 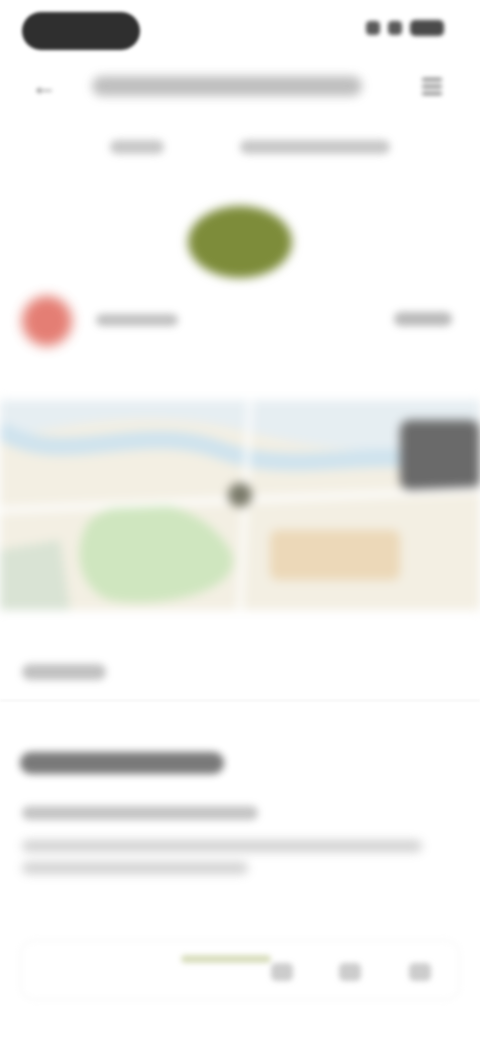 I want to click on status-bar, so click(x=240, y=32).